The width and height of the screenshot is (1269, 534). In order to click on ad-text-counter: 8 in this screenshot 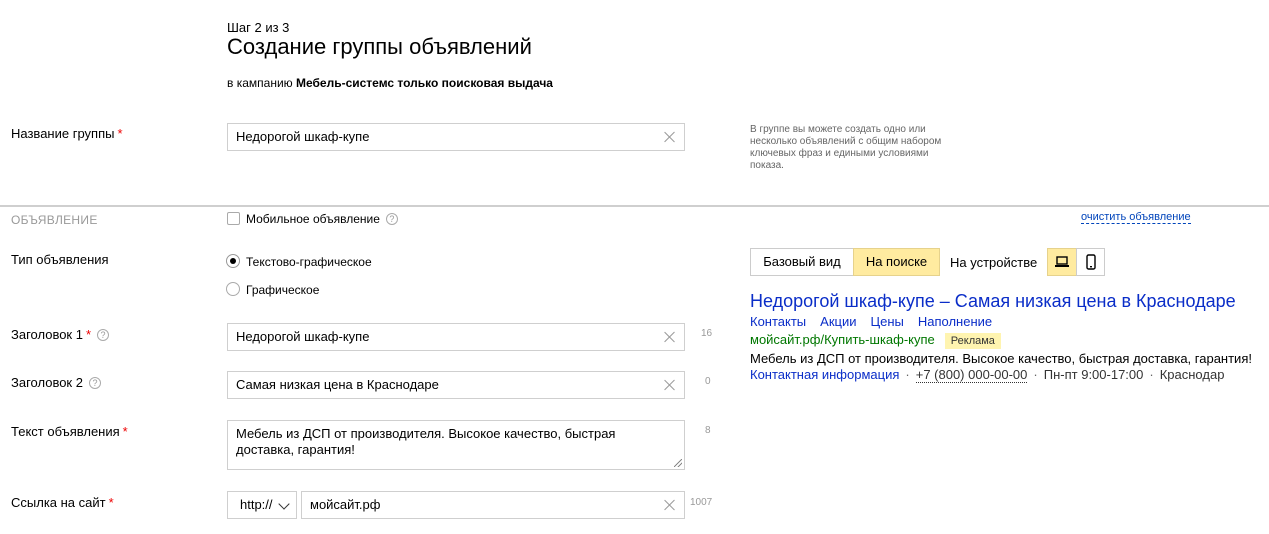, I will do `click(708, 430)`.